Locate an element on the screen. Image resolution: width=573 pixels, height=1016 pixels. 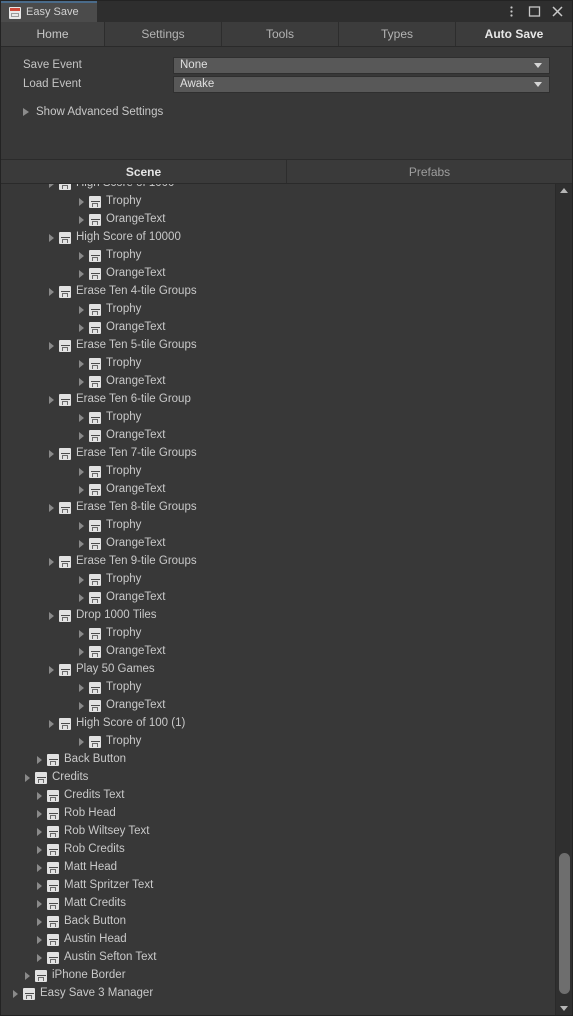
vertical-scrollbar is located at coordinates (563, 599).